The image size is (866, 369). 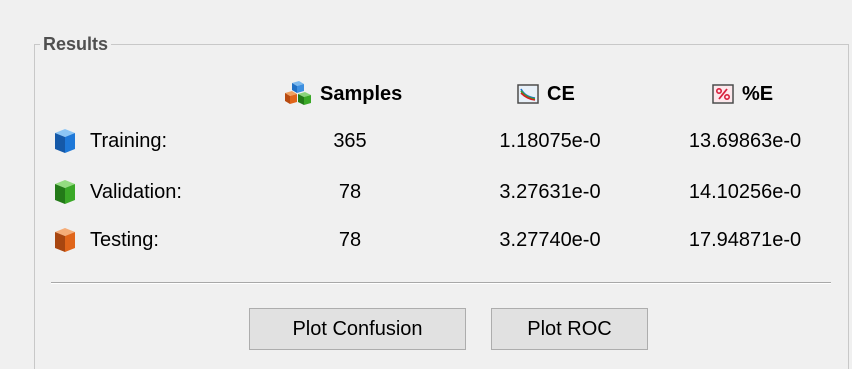 What do you see at coordinates (298, 93) in the screenshot?
I see `samples-icon` at bounding box center [298, 93].